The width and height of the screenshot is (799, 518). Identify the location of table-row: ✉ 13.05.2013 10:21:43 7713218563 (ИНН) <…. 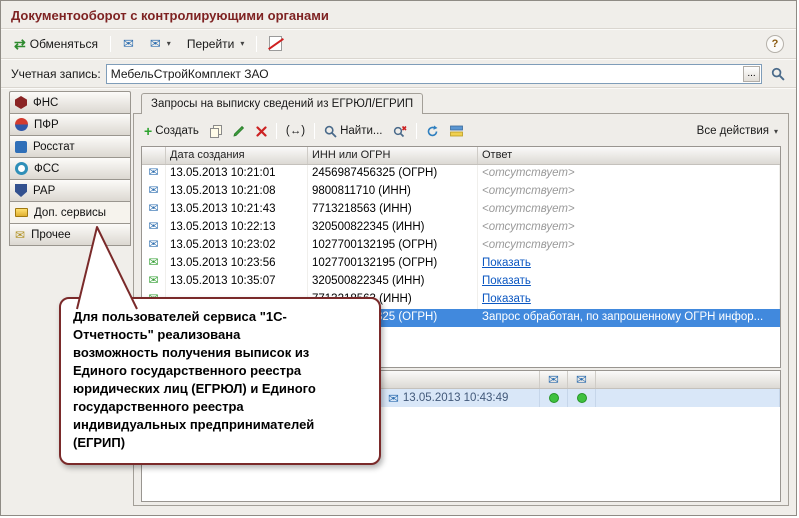
(461, 210).